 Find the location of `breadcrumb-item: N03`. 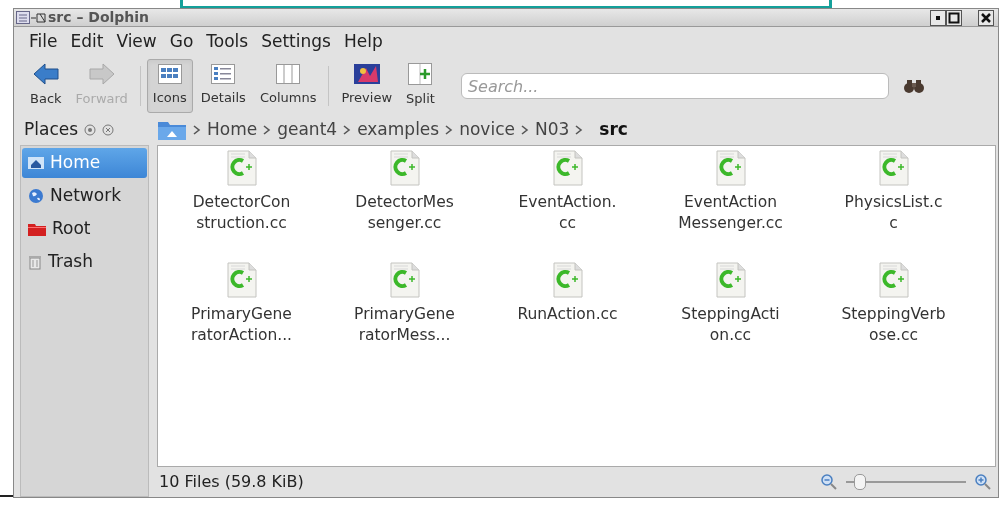

breadcrumb-item: N03 is located at coordinates (552, 130).